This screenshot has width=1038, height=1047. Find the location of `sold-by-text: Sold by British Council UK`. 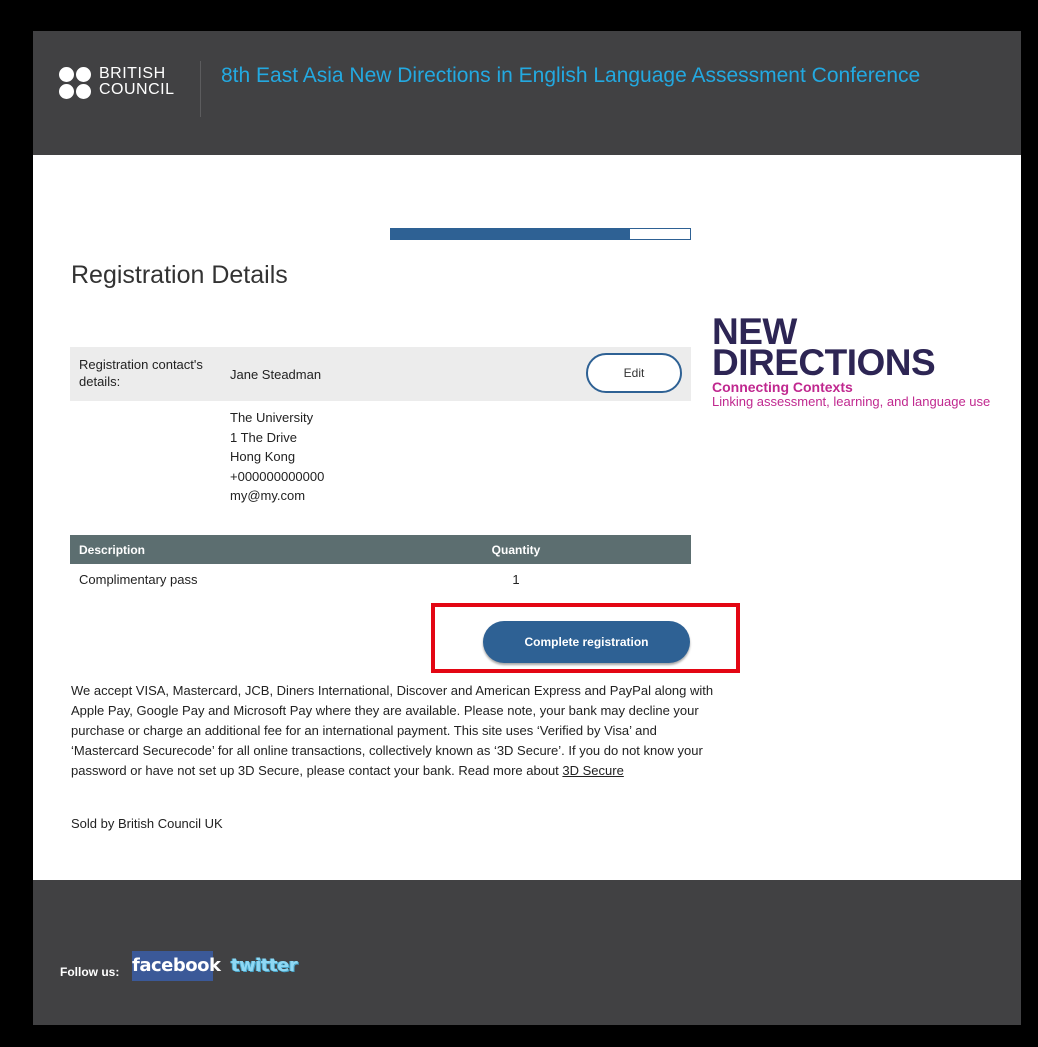

sold-by-text: Sold by British Council UK is located at coordinates (147, 823).